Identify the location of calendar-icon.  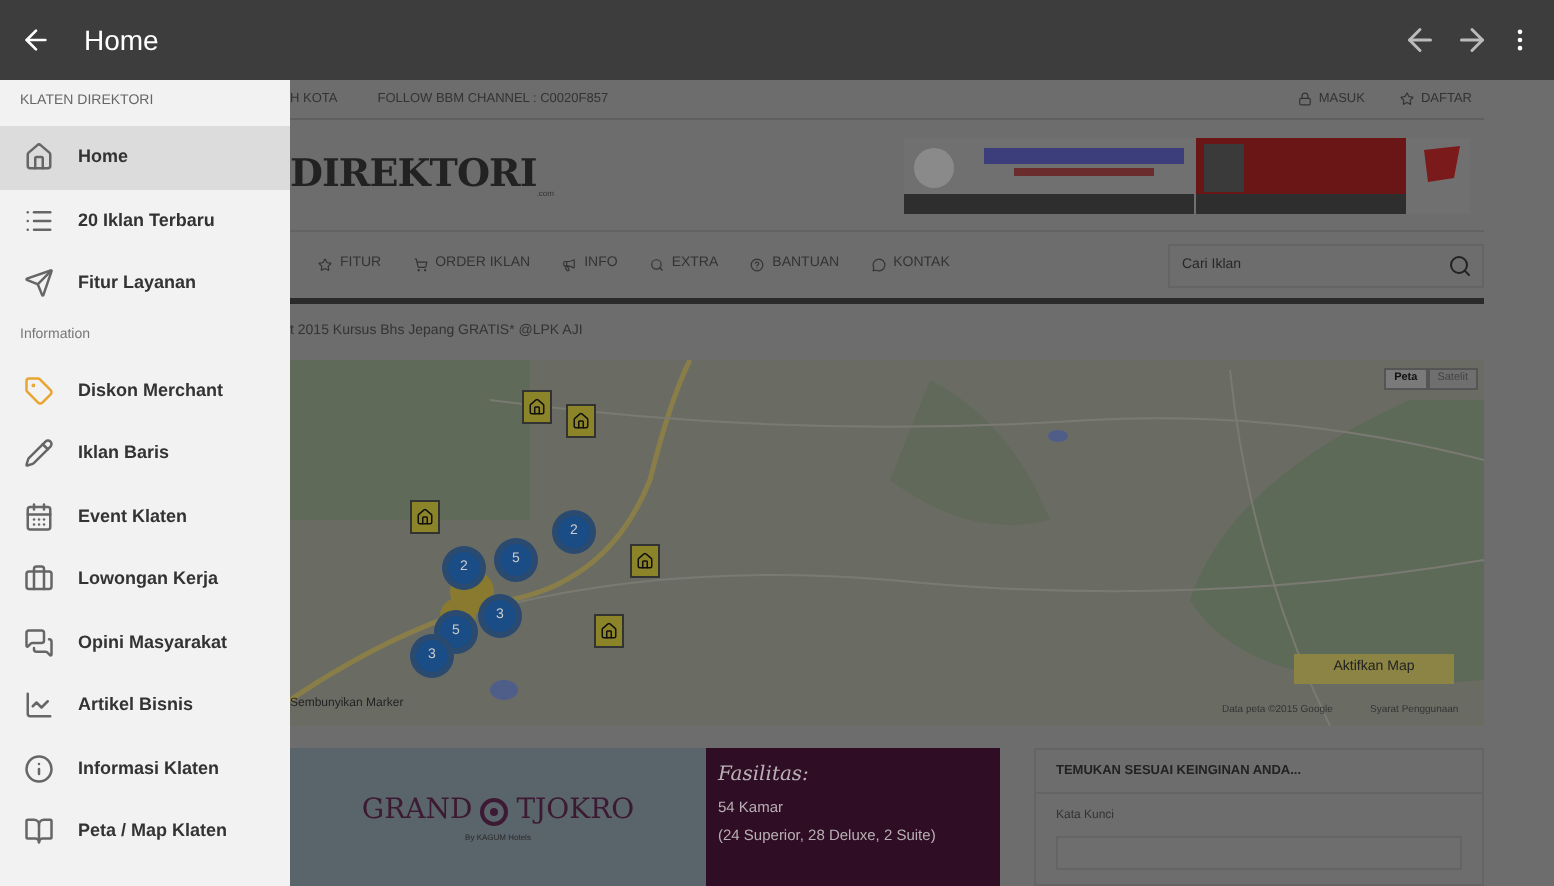
(39, 516).